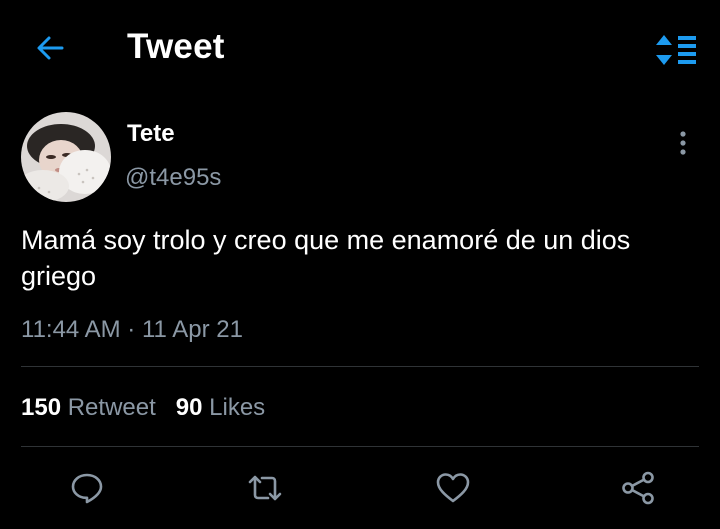  I want to click on retweet-button, so click(265, 488).